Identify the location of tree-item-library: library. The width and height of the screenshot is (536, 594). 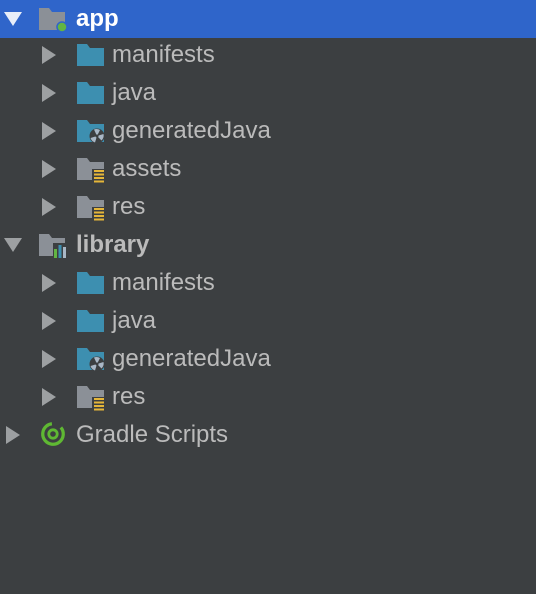
(268, 245).